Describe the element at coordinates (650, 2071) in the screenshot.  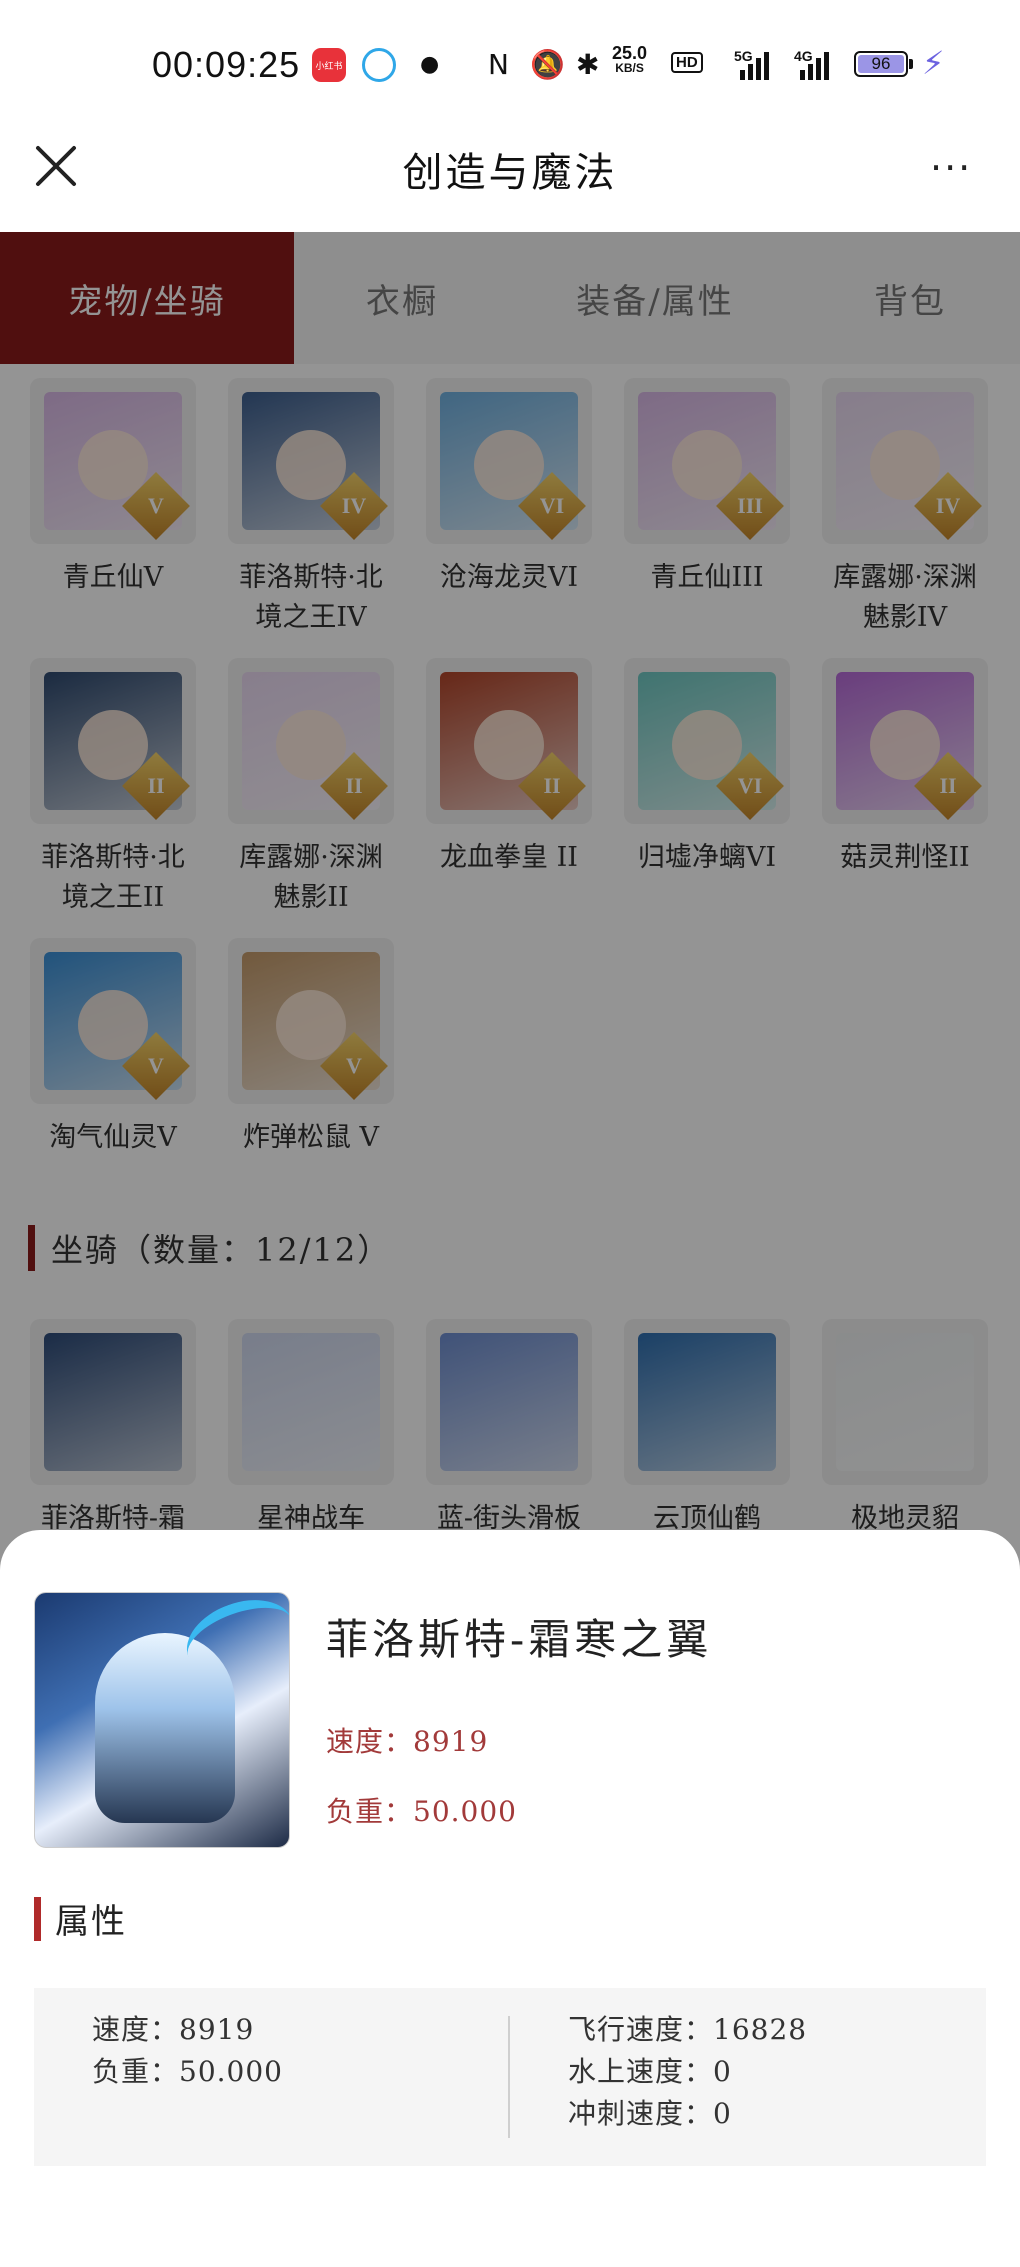
I see `attr-water-speed: 水上速度：0` at that location.